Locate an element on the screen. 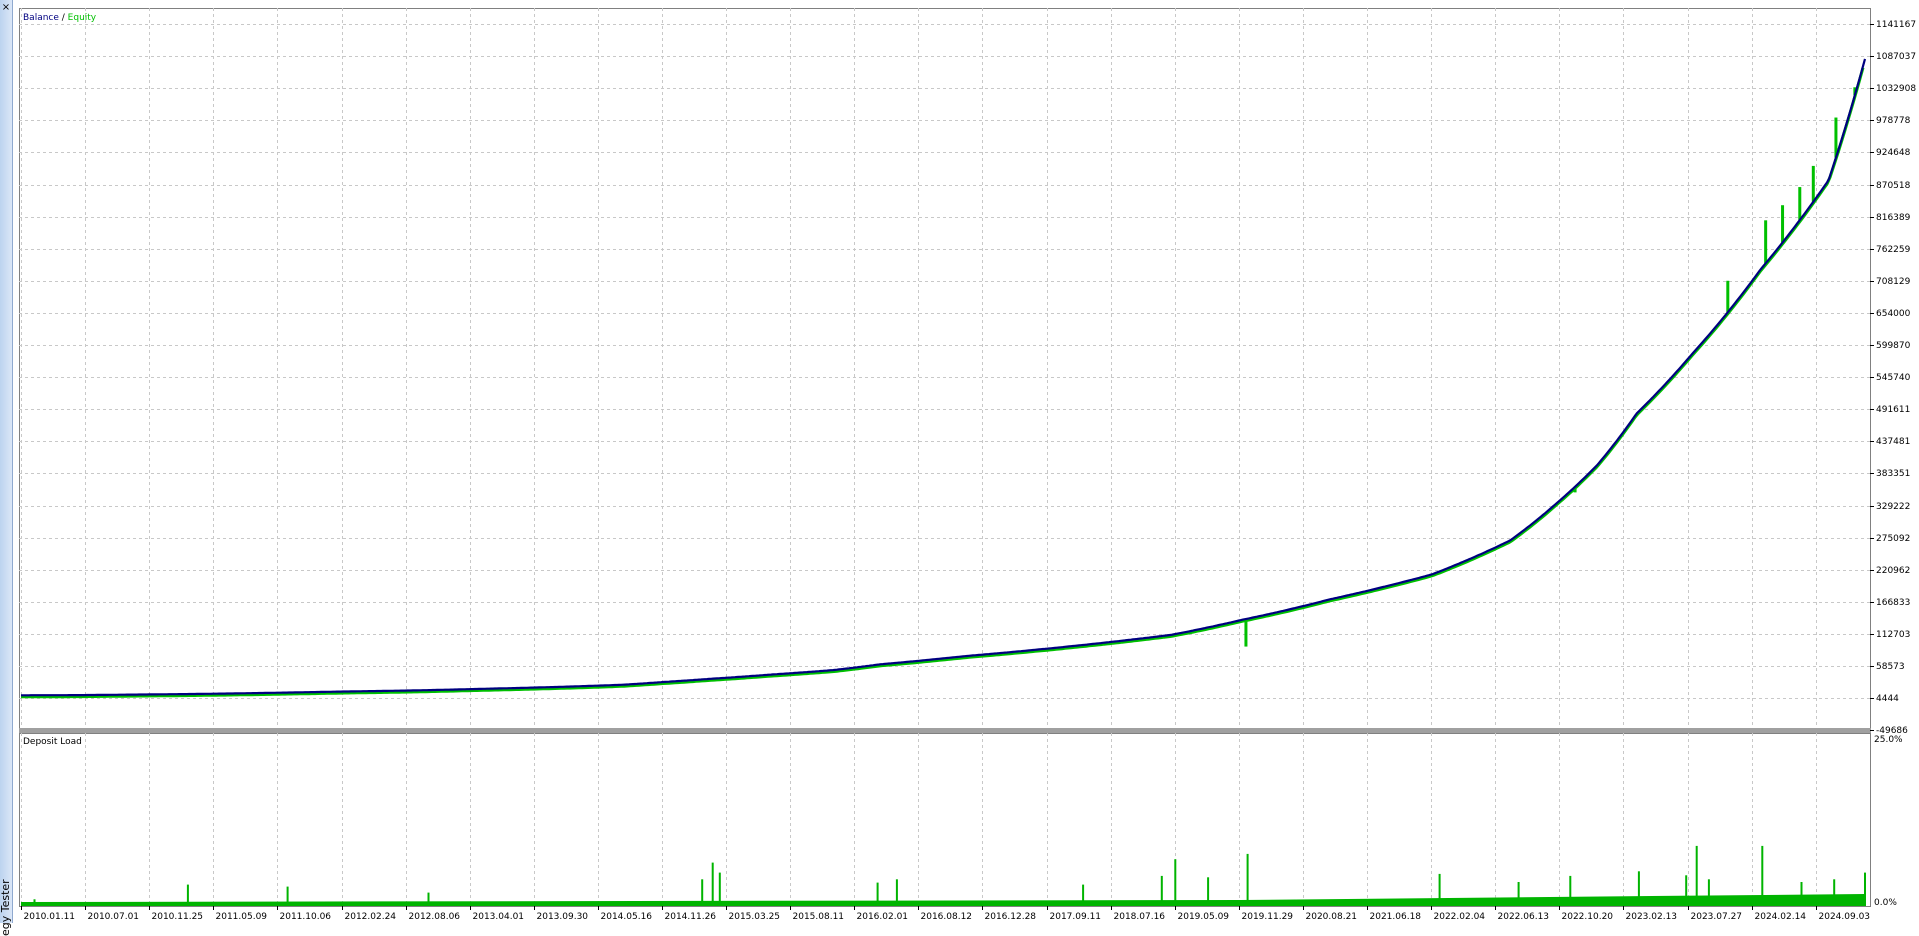 Image resolution: width=1919 pixels, height=936 pixels. x-tick-label: 2013.09.30 is located at coordinates (563, 917).